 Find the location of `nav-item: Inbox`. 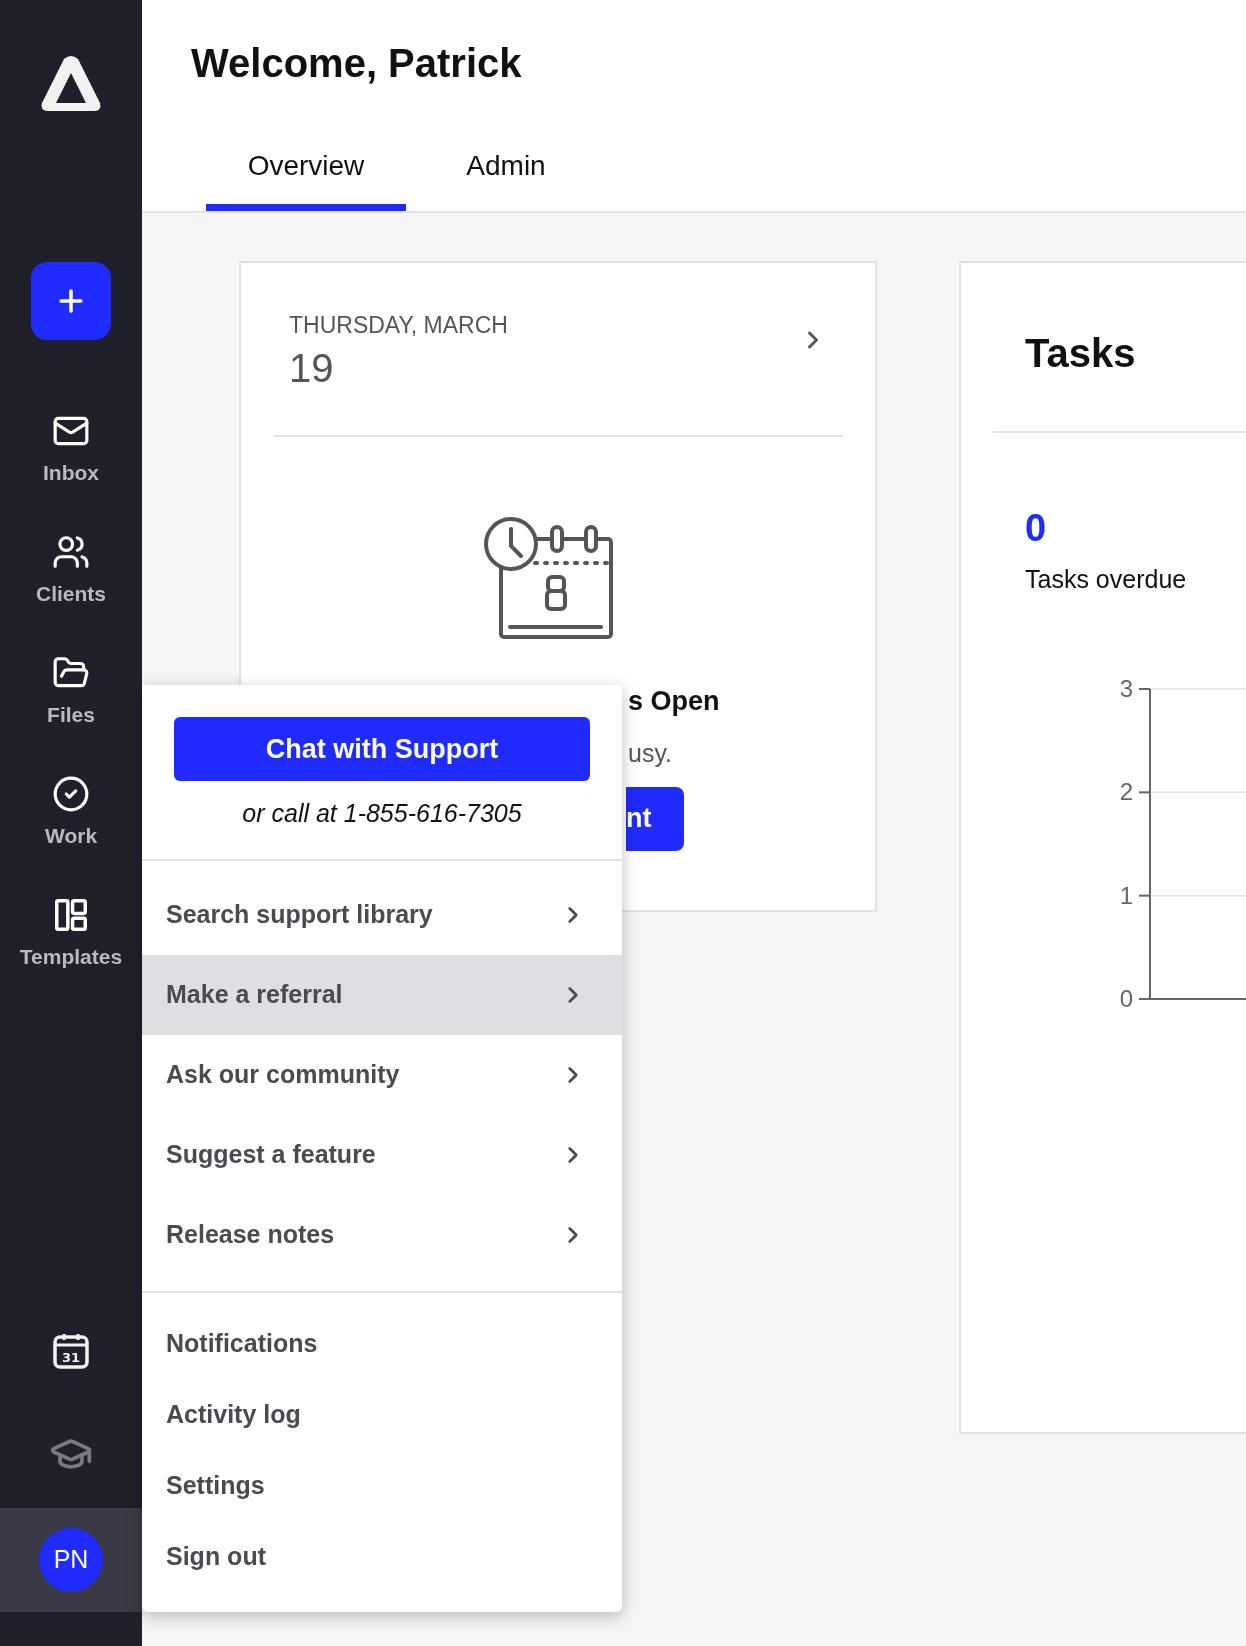

nav-item: Inbox is located at coordinates (71, 447).